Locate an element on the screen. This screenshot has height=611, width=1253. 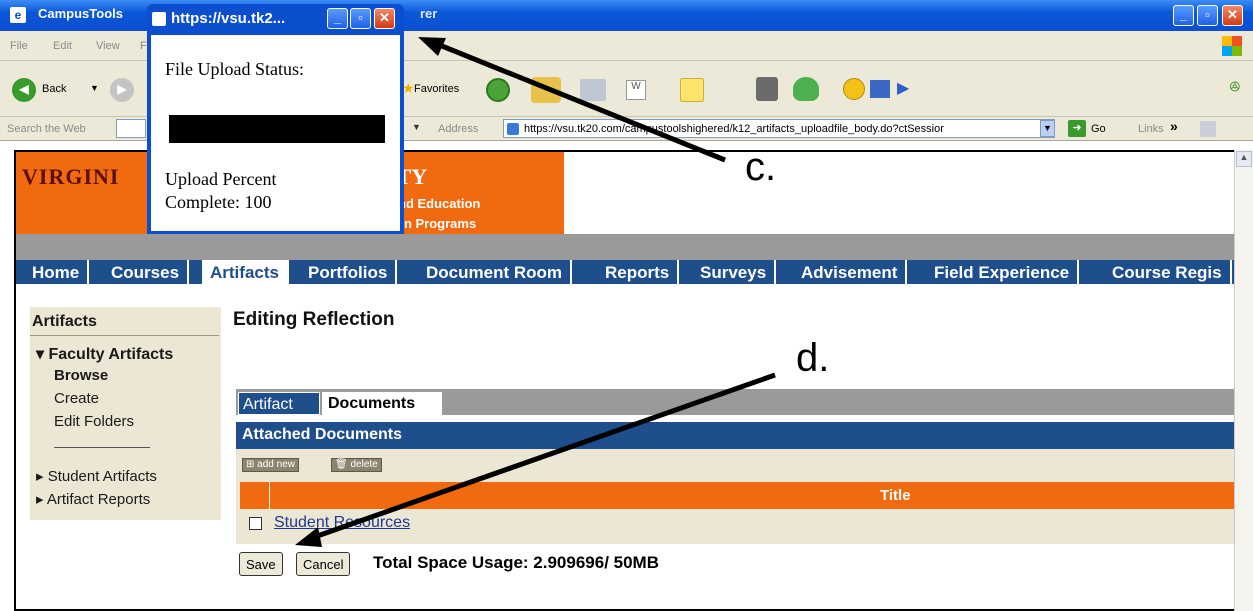
upload-progress-fill is located at coordinates (277, 129).